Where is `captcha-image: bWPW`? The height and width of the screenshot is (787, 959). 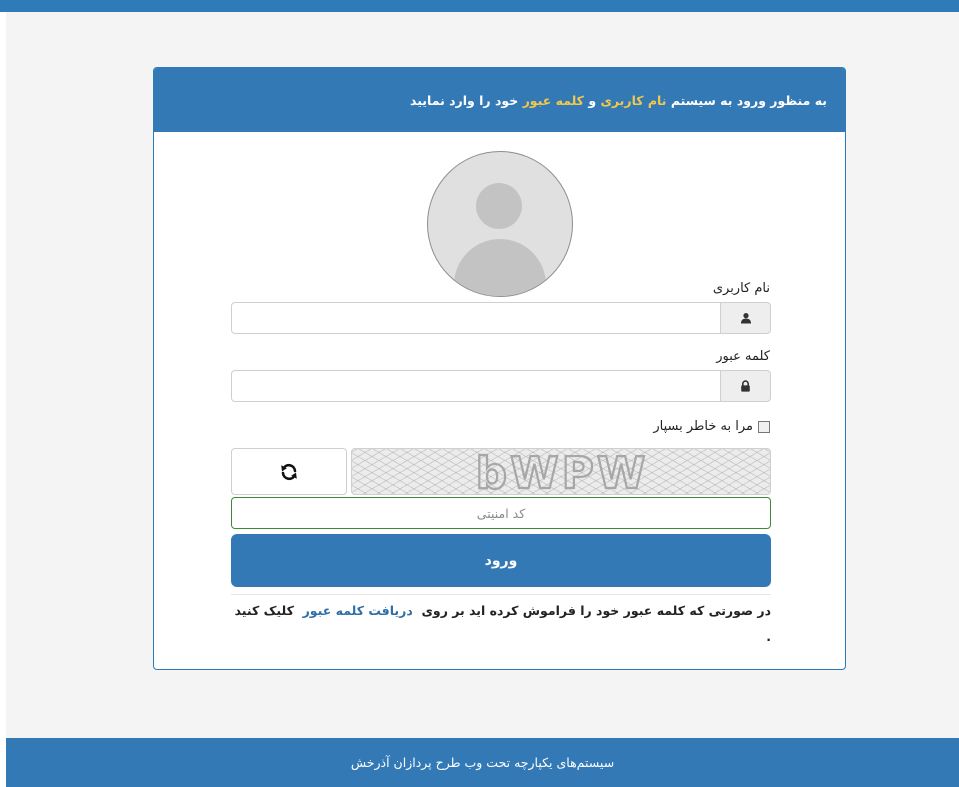
captcha-image: bWPW is located at coordinates (561, 471).